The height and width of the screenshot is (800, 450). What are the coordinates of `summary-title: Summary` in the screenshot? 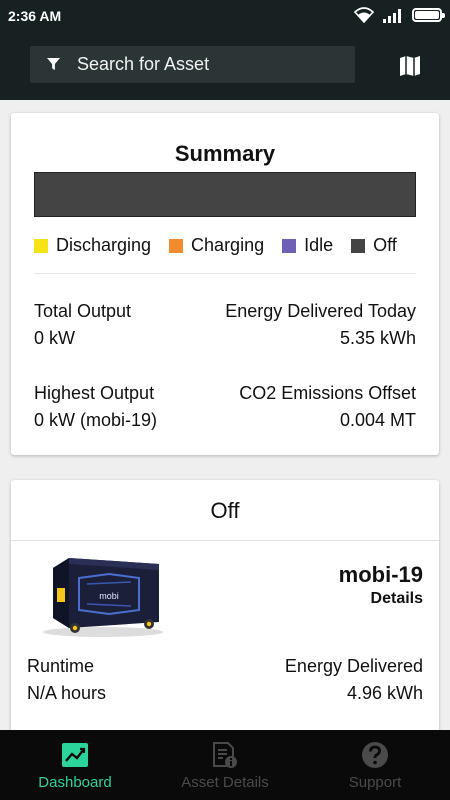 It's located at (225, 153).